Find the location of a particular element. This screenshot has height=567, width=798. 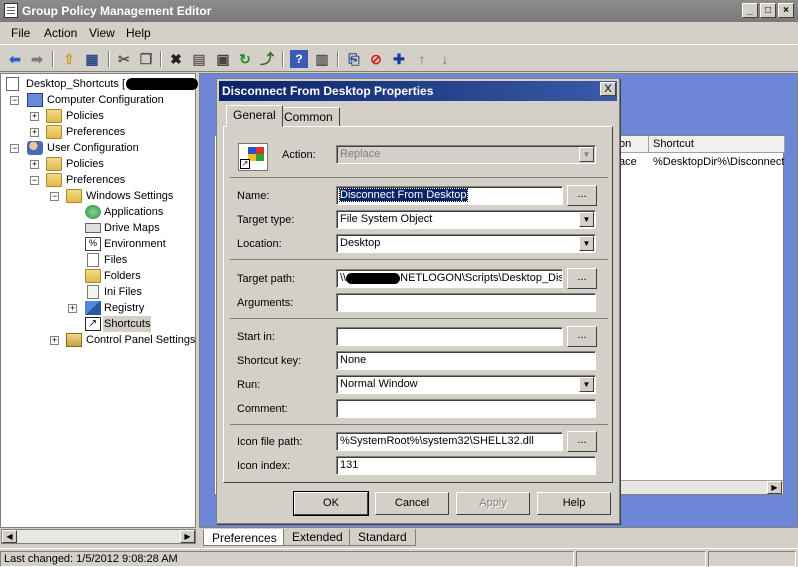

apply-button: Apply is located at coordinates (493, 503).